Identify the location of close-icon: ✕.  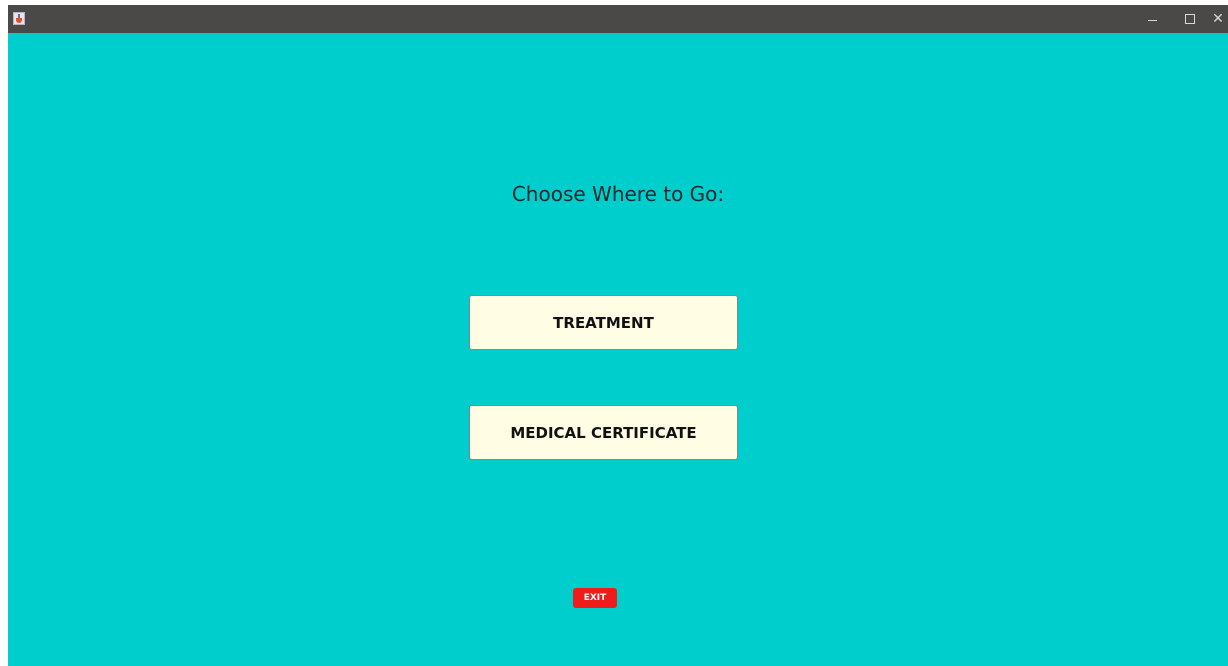
(1218, 19).